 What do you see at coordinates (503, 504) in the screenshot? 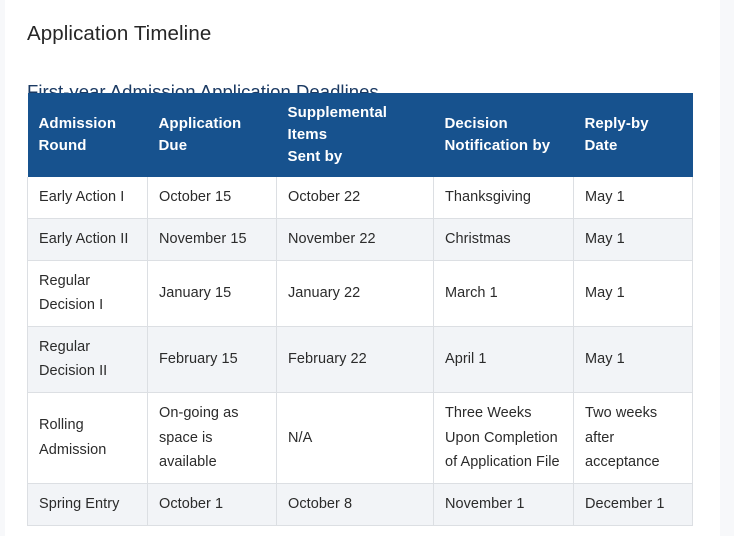
I see `cell-decision-notification: November 1` at bounding box center [503, 504].